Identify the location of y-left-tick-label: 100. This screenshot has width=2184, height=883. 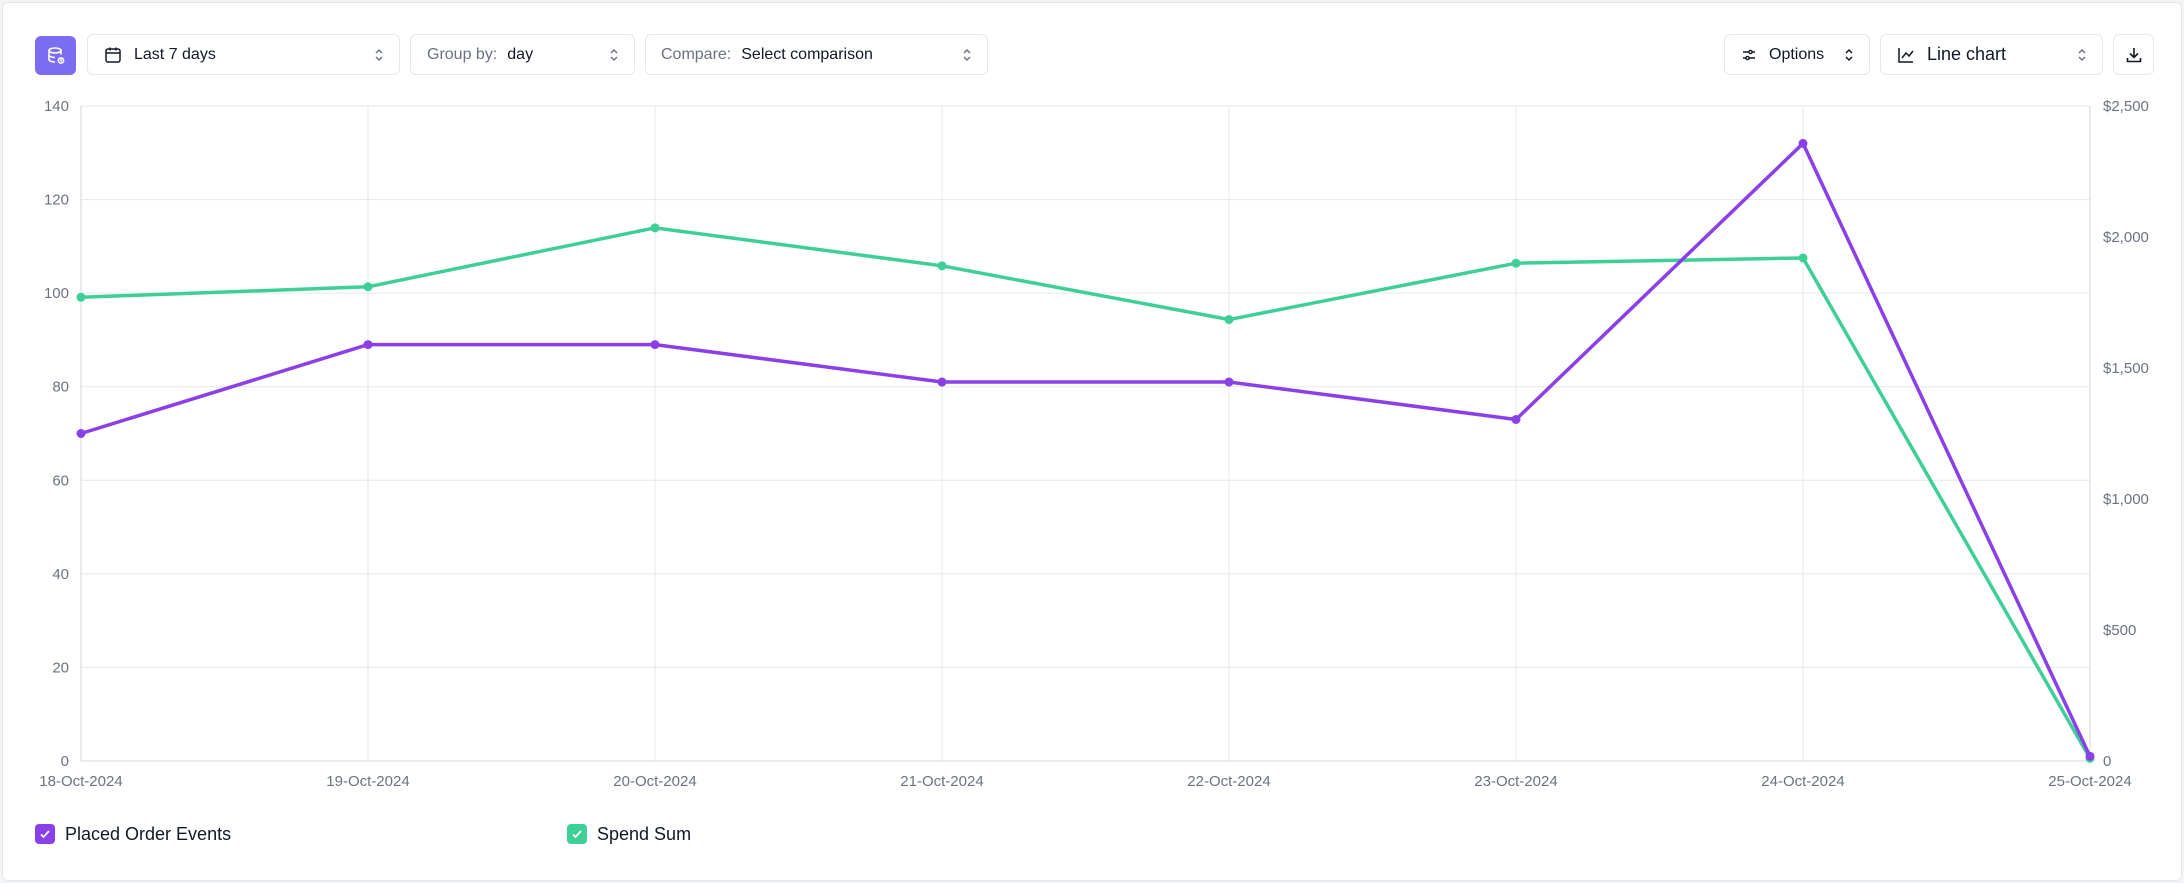
(56, 293).